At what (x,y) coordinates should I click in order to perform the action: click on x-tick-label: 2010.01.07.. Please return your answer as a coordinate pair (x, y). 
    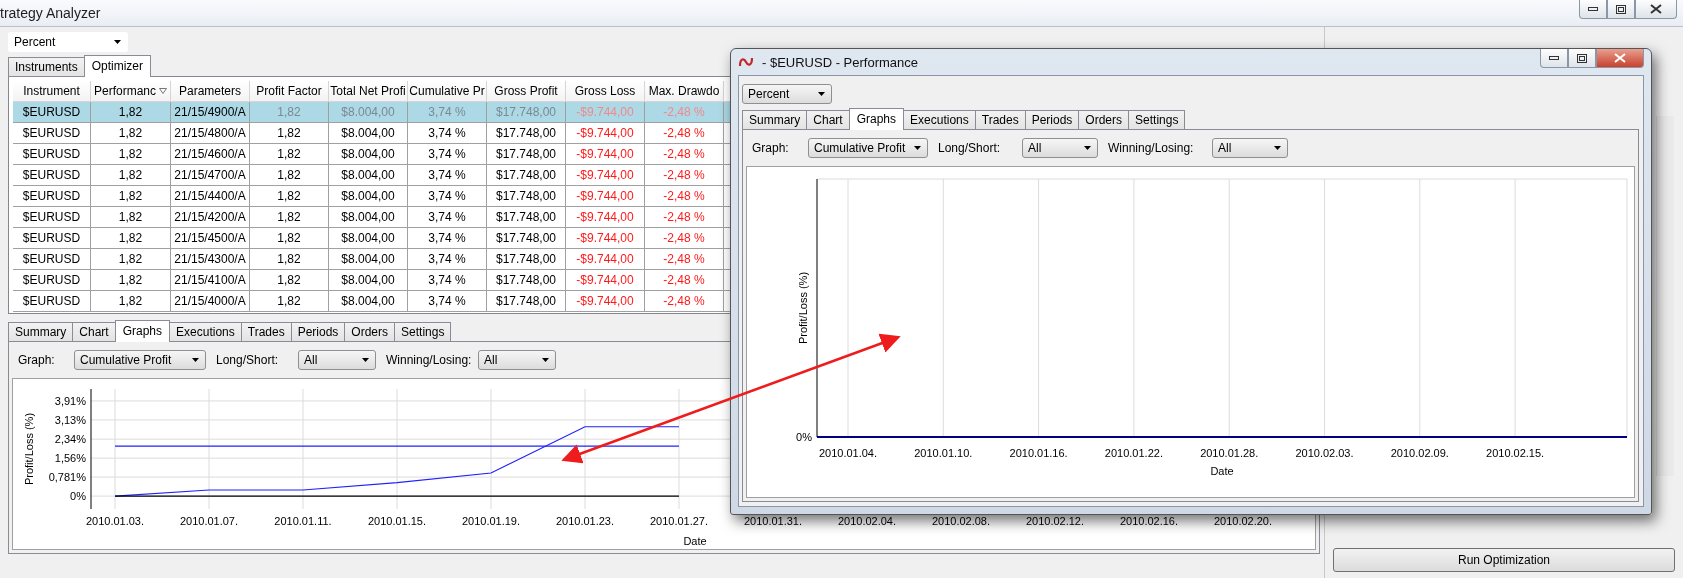
    Looking at the image, I should click on (209, 521).